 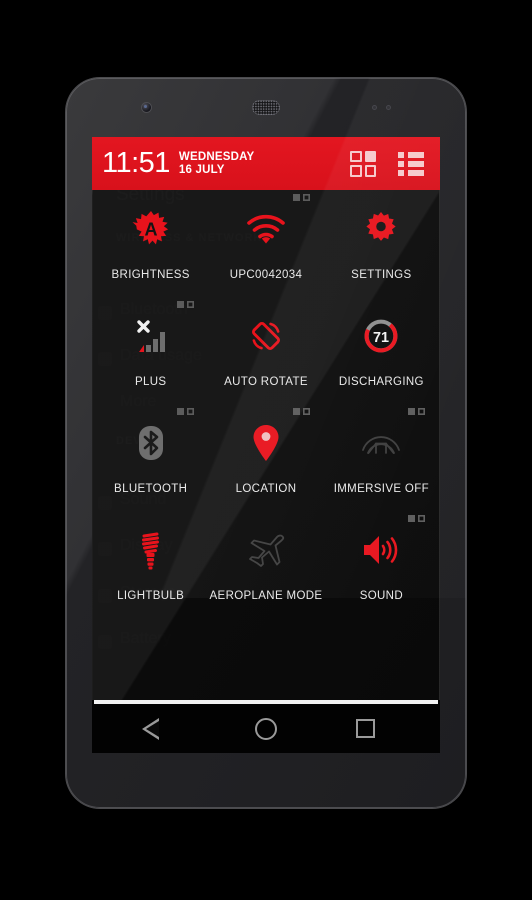 I want to click on tile-label: LOCATION, so click(x=266, y=489).